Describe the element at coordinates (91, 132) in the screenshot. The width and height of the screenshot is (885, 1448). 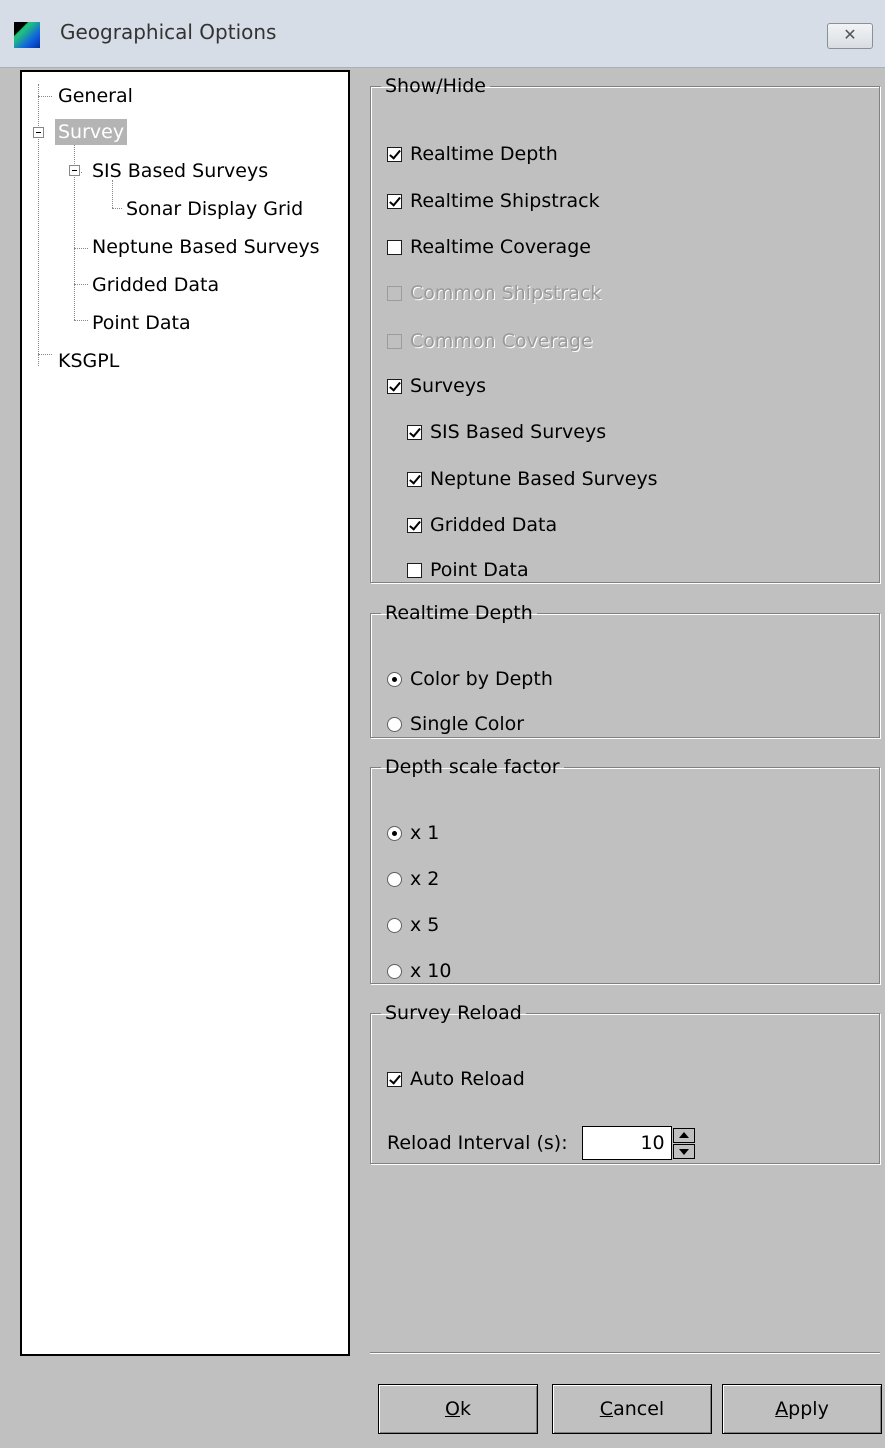
I see `tree-item-survey: Survey` at that location.